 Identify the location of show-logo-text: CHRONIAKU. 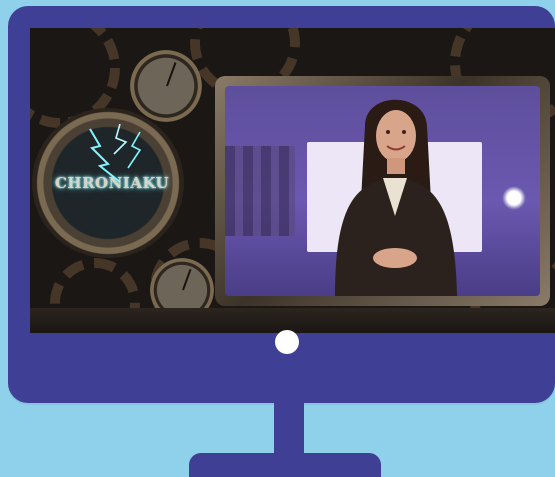
(112, 183).